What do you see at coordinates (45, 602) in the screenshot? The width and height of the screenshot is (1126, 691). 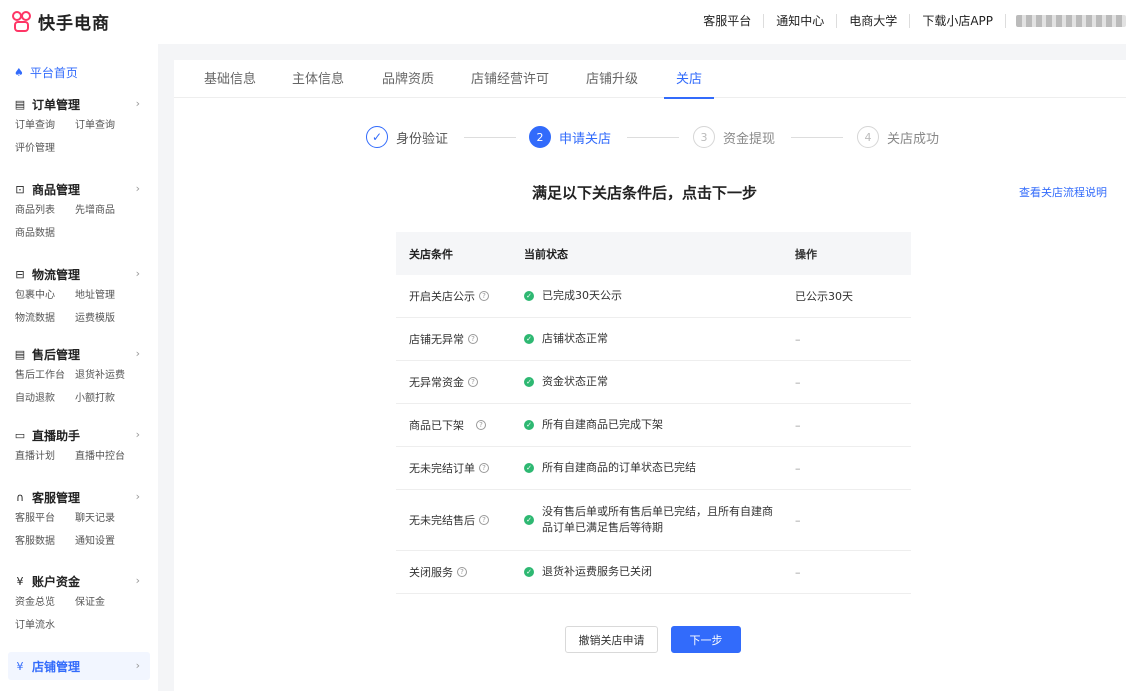 I see `sidebar-item-funds-overview: 资金总览` at bounding box center [45, 602].